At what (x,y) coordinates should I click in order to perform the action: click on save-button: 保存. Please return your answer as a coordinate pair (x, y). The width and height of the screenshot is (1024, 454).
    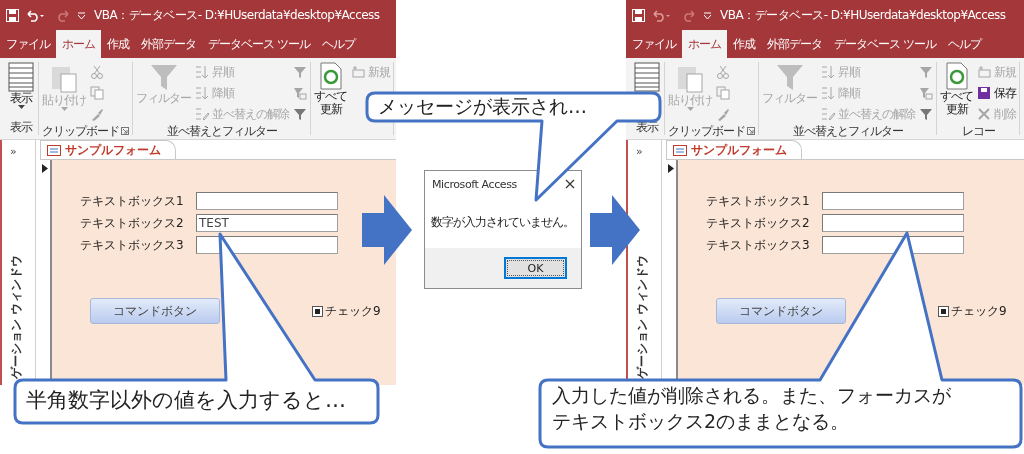
    Looking at the image, I should click on (996, 93).